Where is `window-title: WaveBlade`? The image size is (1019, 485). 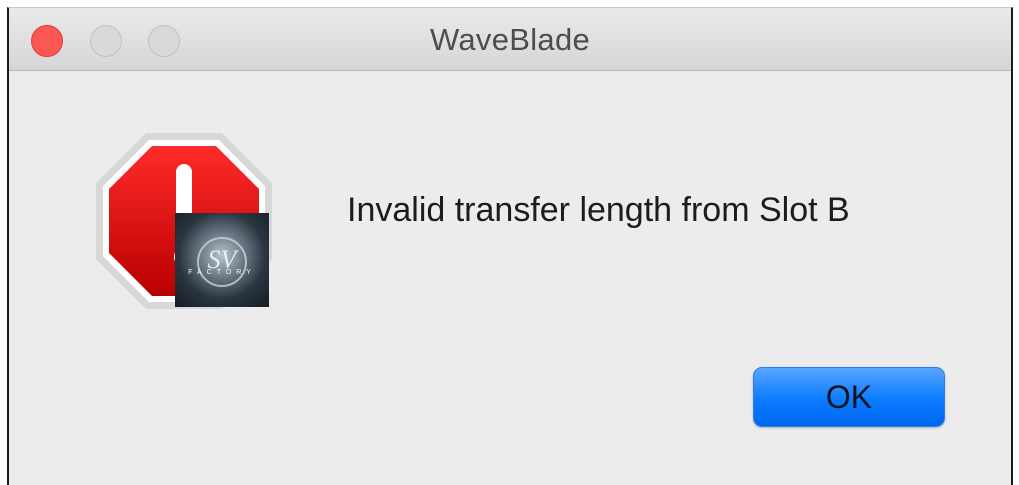
window-title: WaveBlade is located at coordinates (510, 39).